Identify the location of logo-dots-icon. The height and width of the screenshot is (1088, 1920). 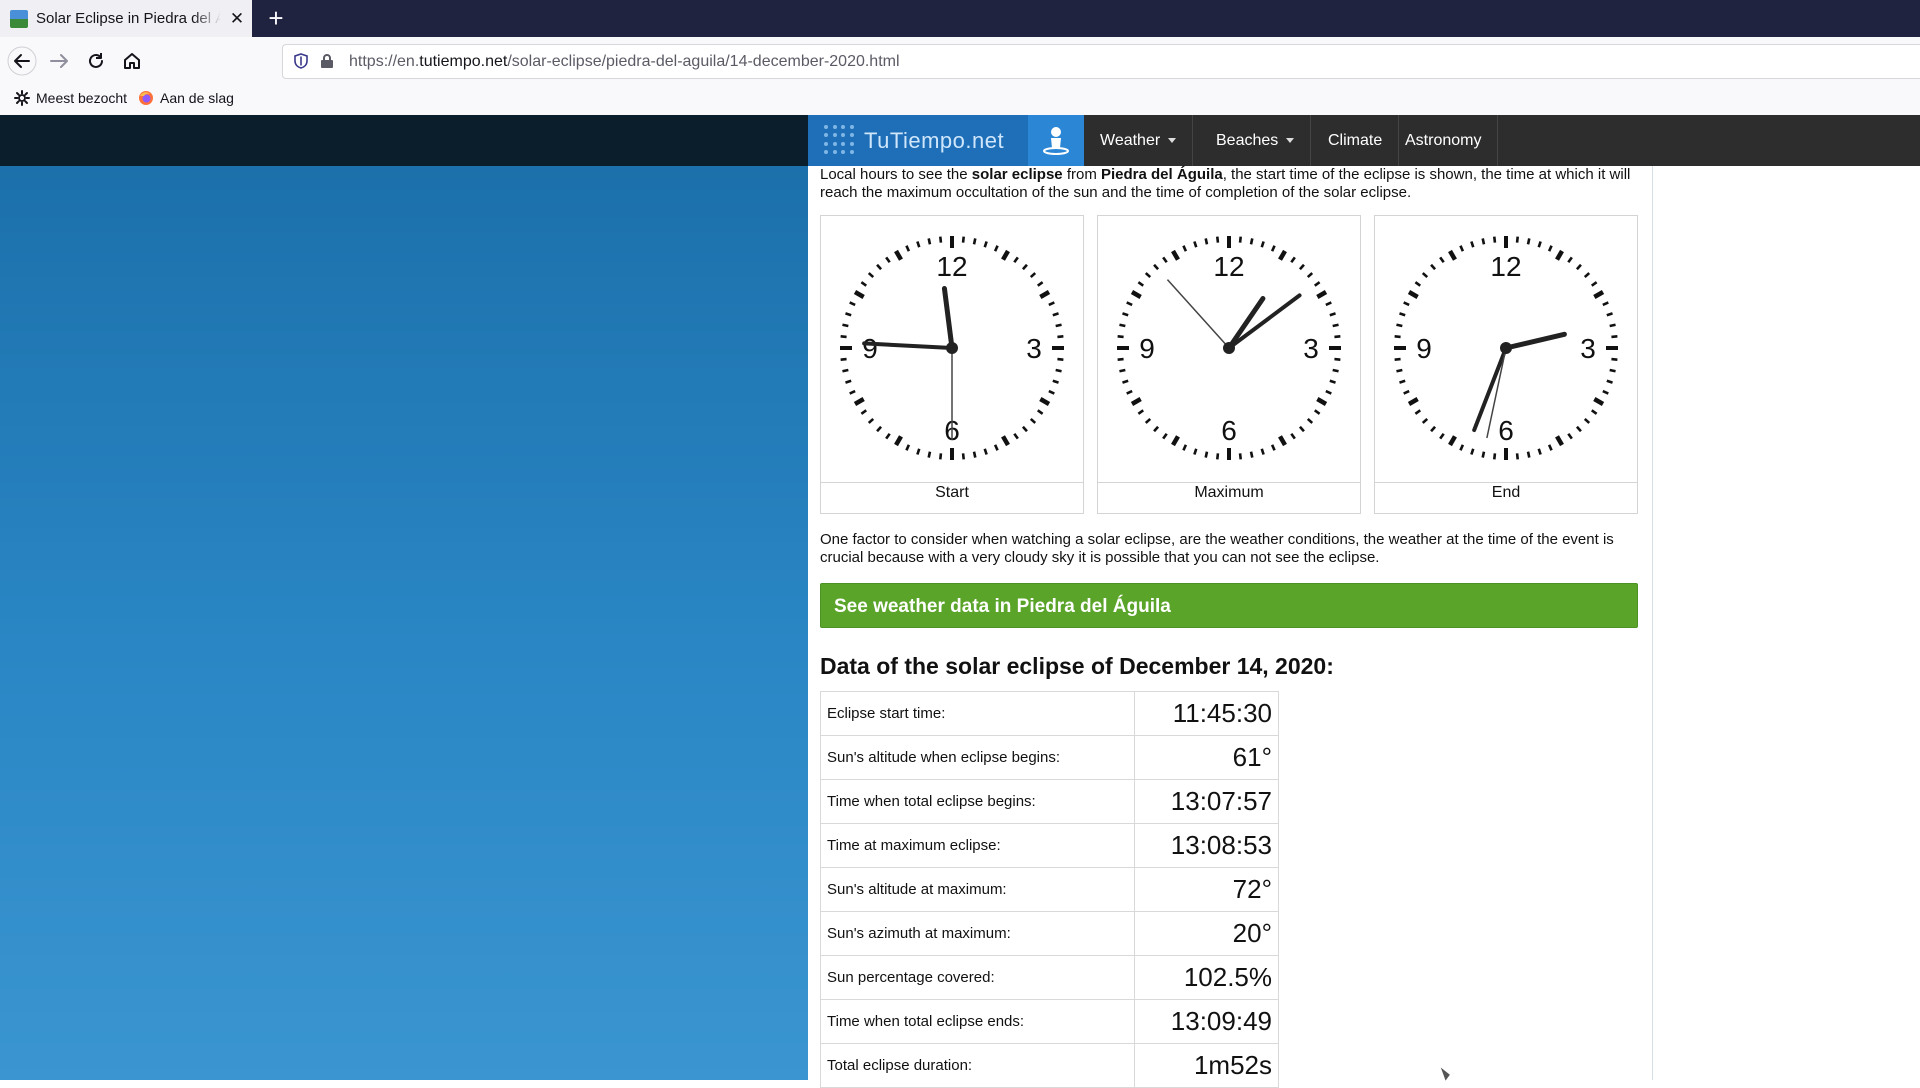
(840, 140).